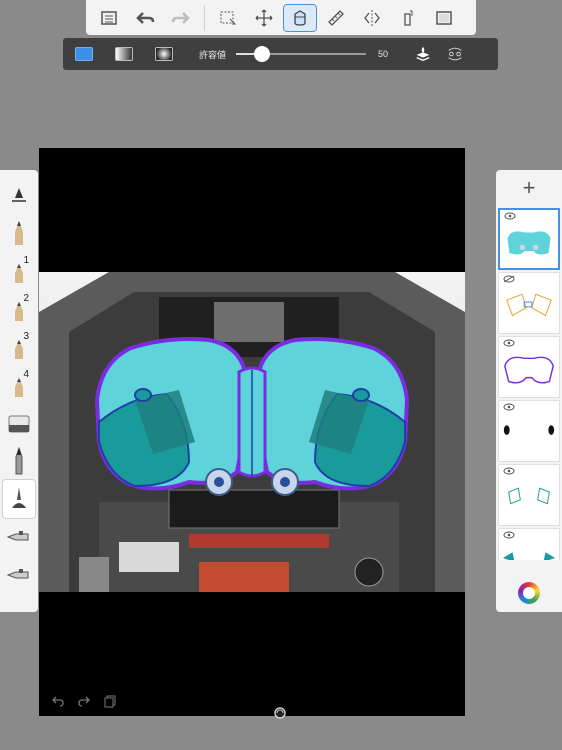 This screenshot has width=562, height=750. What do you see at coordinates (26, 298) in the screenshot?
I see `brush-number: 2` at bounding box center [26, 298].